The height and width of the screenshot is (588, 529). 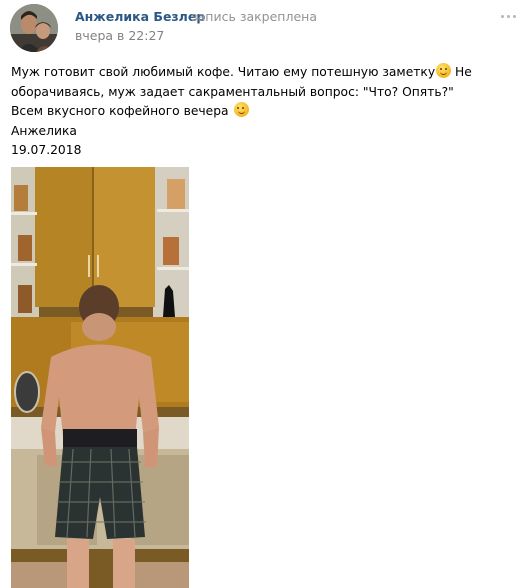 I want to click on post-signature: Анжелика, so click(x=44, y=130).